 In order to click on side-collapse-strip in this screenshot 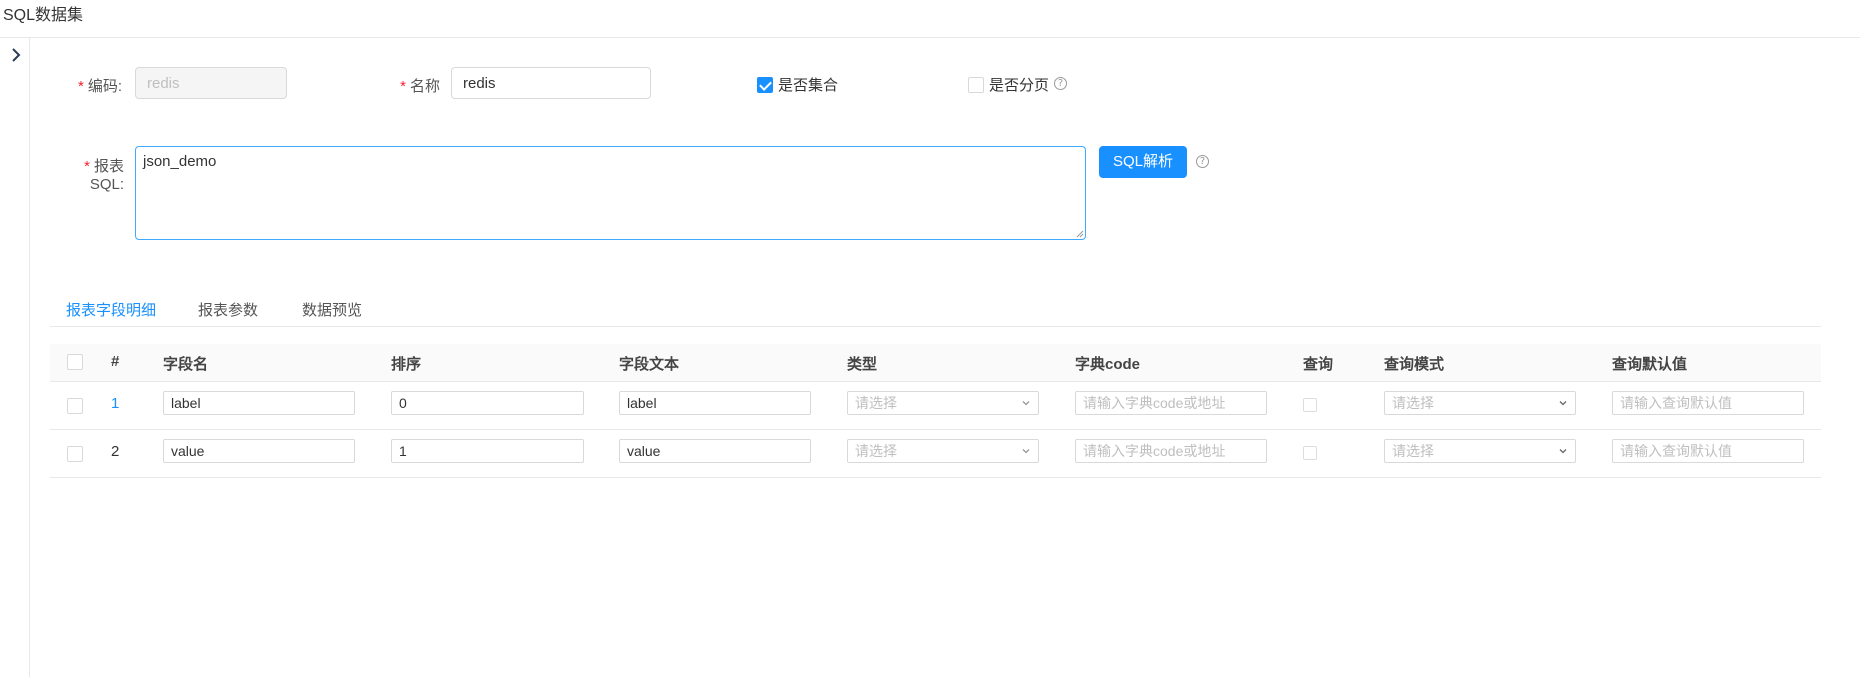, I will do `click(15, 357)`.